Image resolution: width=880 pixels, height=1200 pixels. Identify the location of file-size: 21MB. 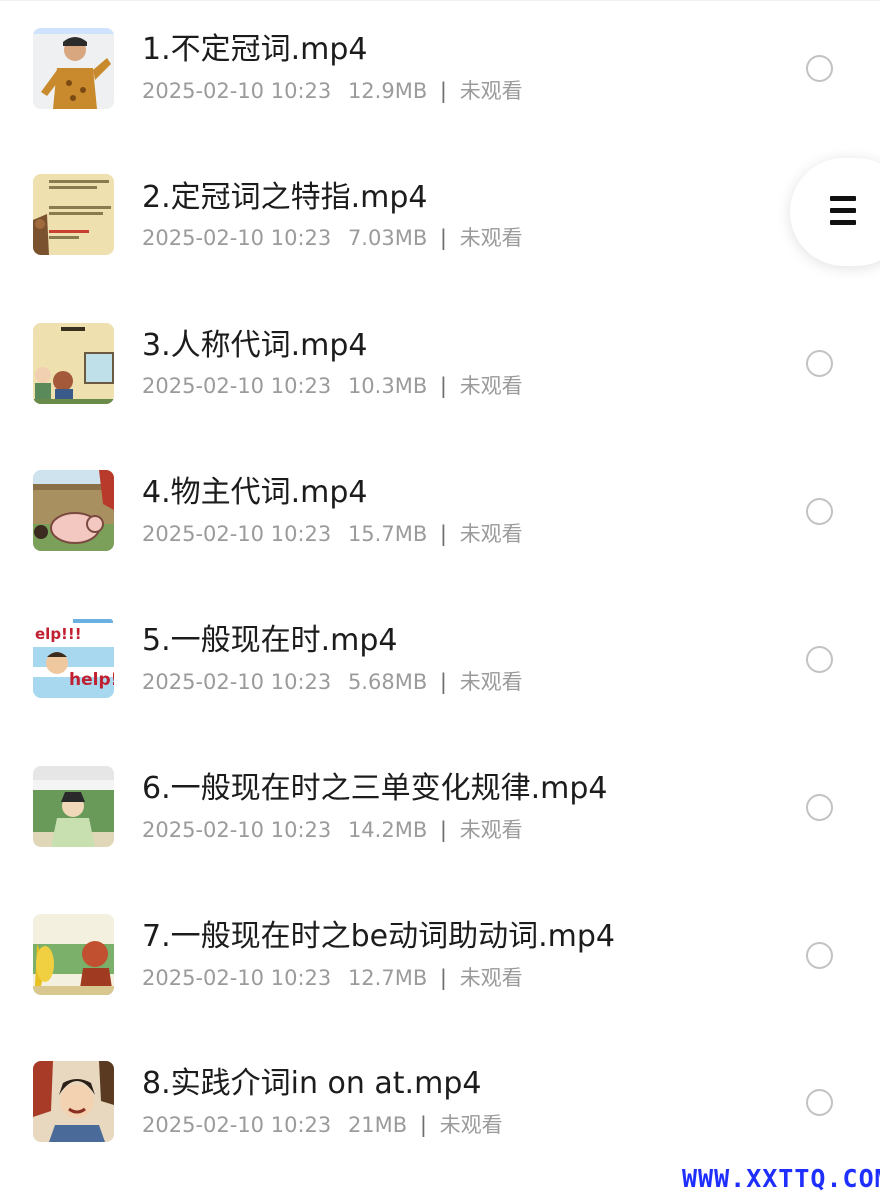
(377, 1125).